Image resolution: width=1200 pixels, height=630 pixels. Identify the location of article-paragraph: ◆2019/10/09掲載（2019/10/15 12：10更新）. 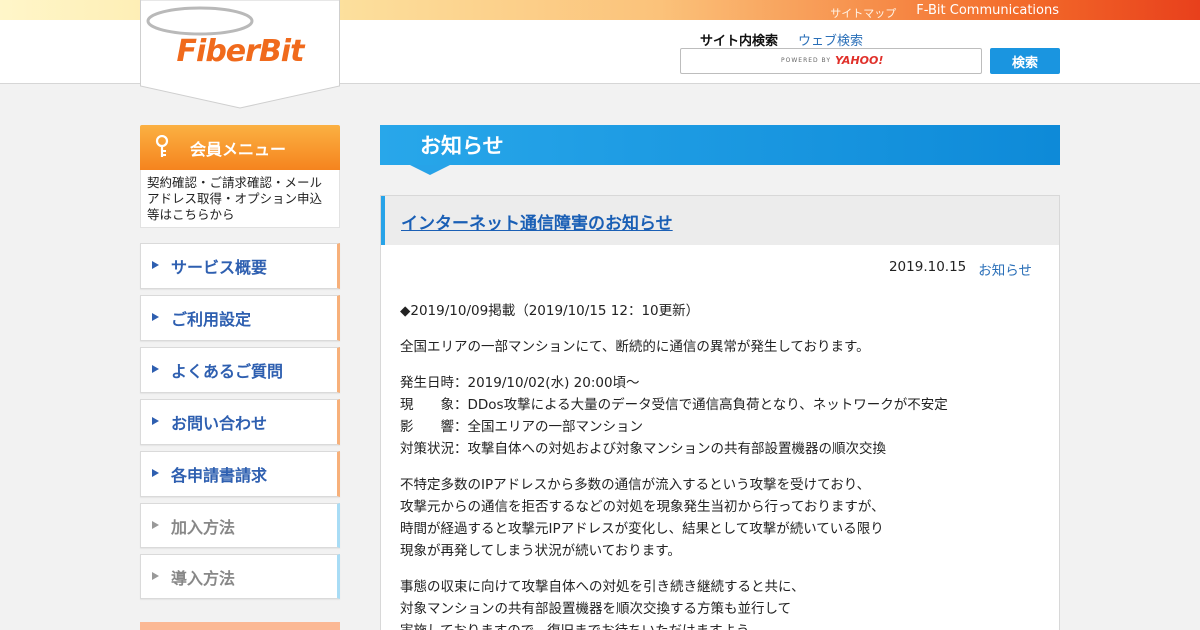
(550, 311).